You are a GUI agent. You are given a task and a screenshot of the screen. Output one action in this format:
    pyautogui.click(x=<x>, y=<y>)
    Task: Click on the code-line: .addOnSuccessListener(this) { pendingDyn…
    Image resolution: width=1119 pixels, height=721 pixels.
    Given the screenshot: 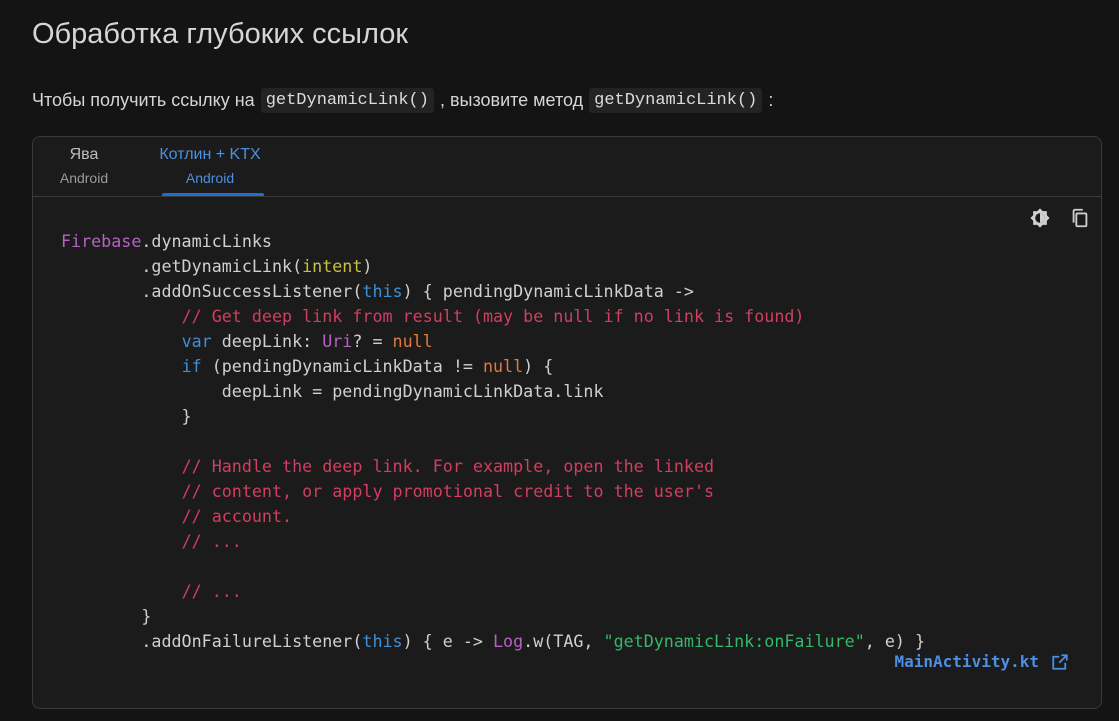 What is the action you would take?
    pyautogui.click(x=377, y=291)
    